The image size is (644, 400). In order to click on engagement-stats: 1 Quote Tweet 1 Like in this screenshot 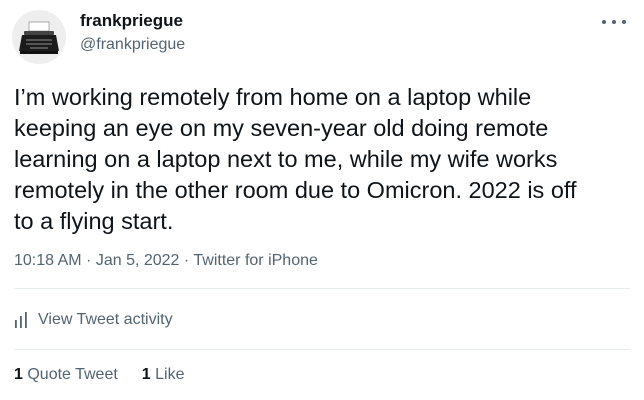, I will do `click(99, 375)`.